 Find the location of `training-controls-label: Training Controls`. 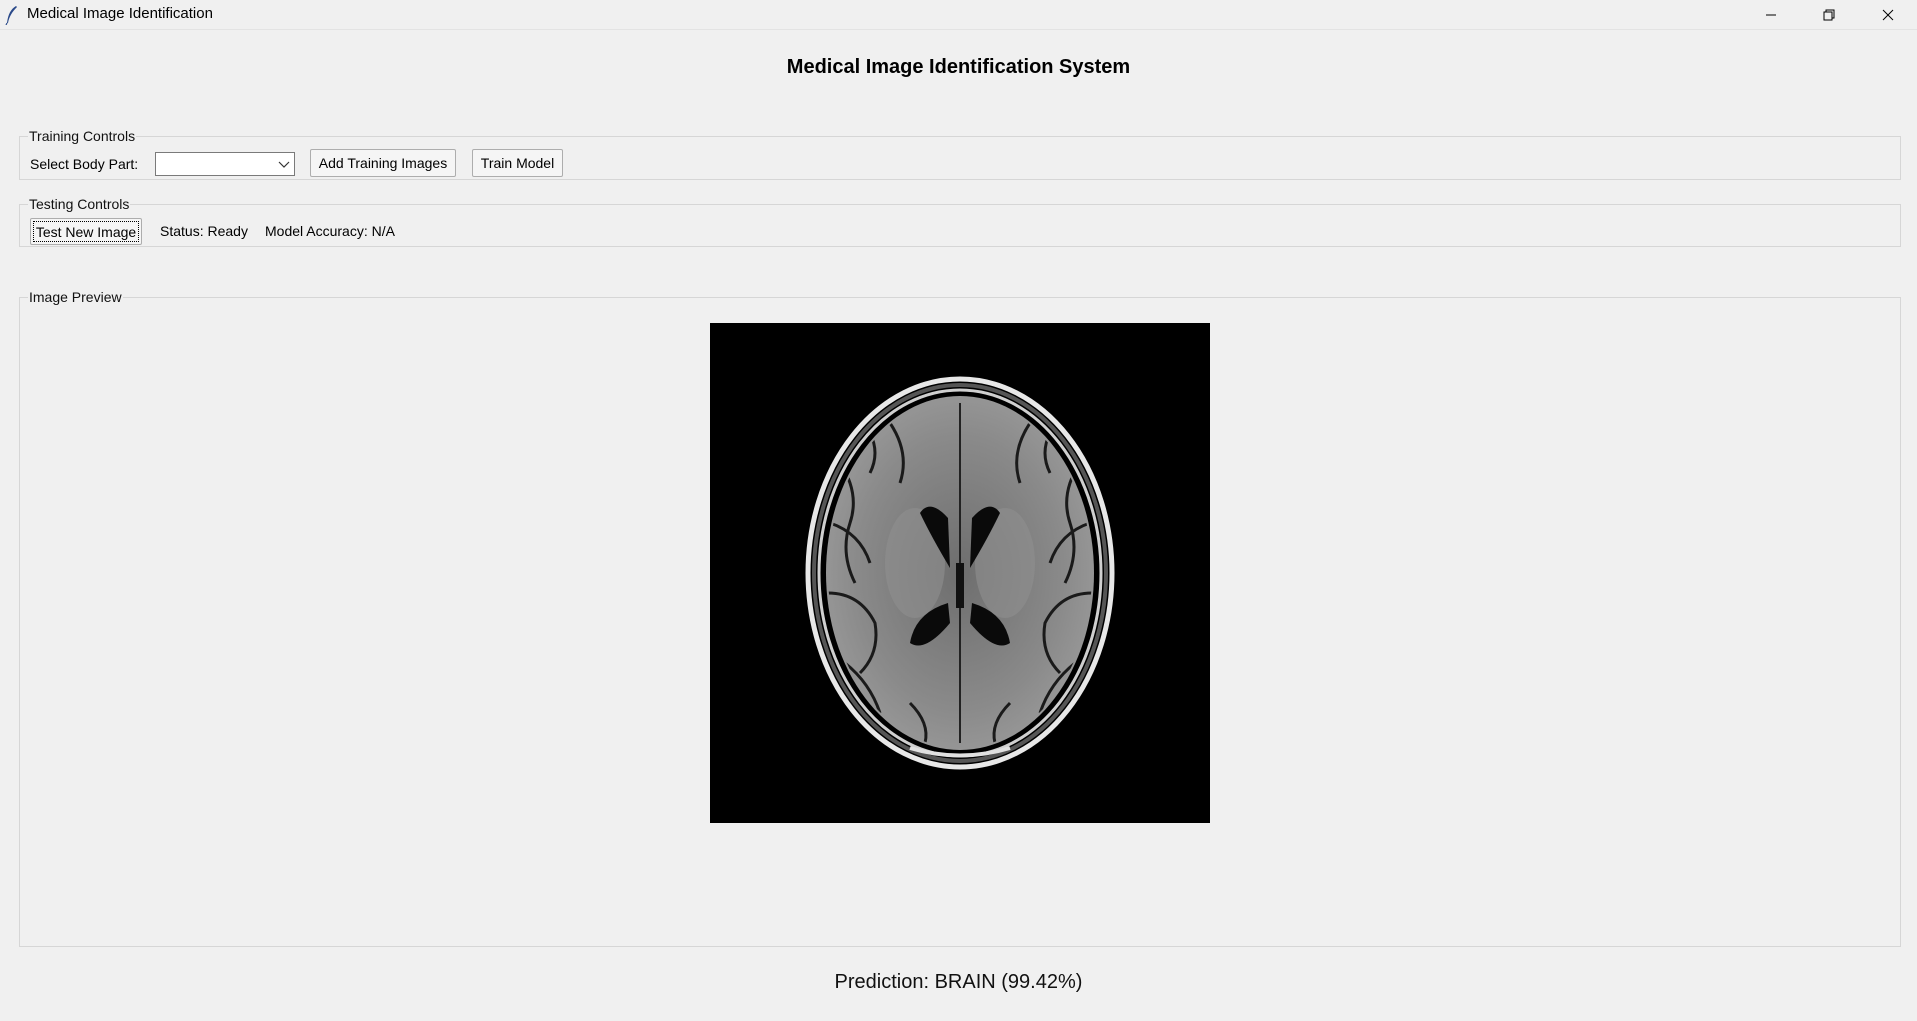

training-controls-label: Training Controls is located at coordinates (82, 136).